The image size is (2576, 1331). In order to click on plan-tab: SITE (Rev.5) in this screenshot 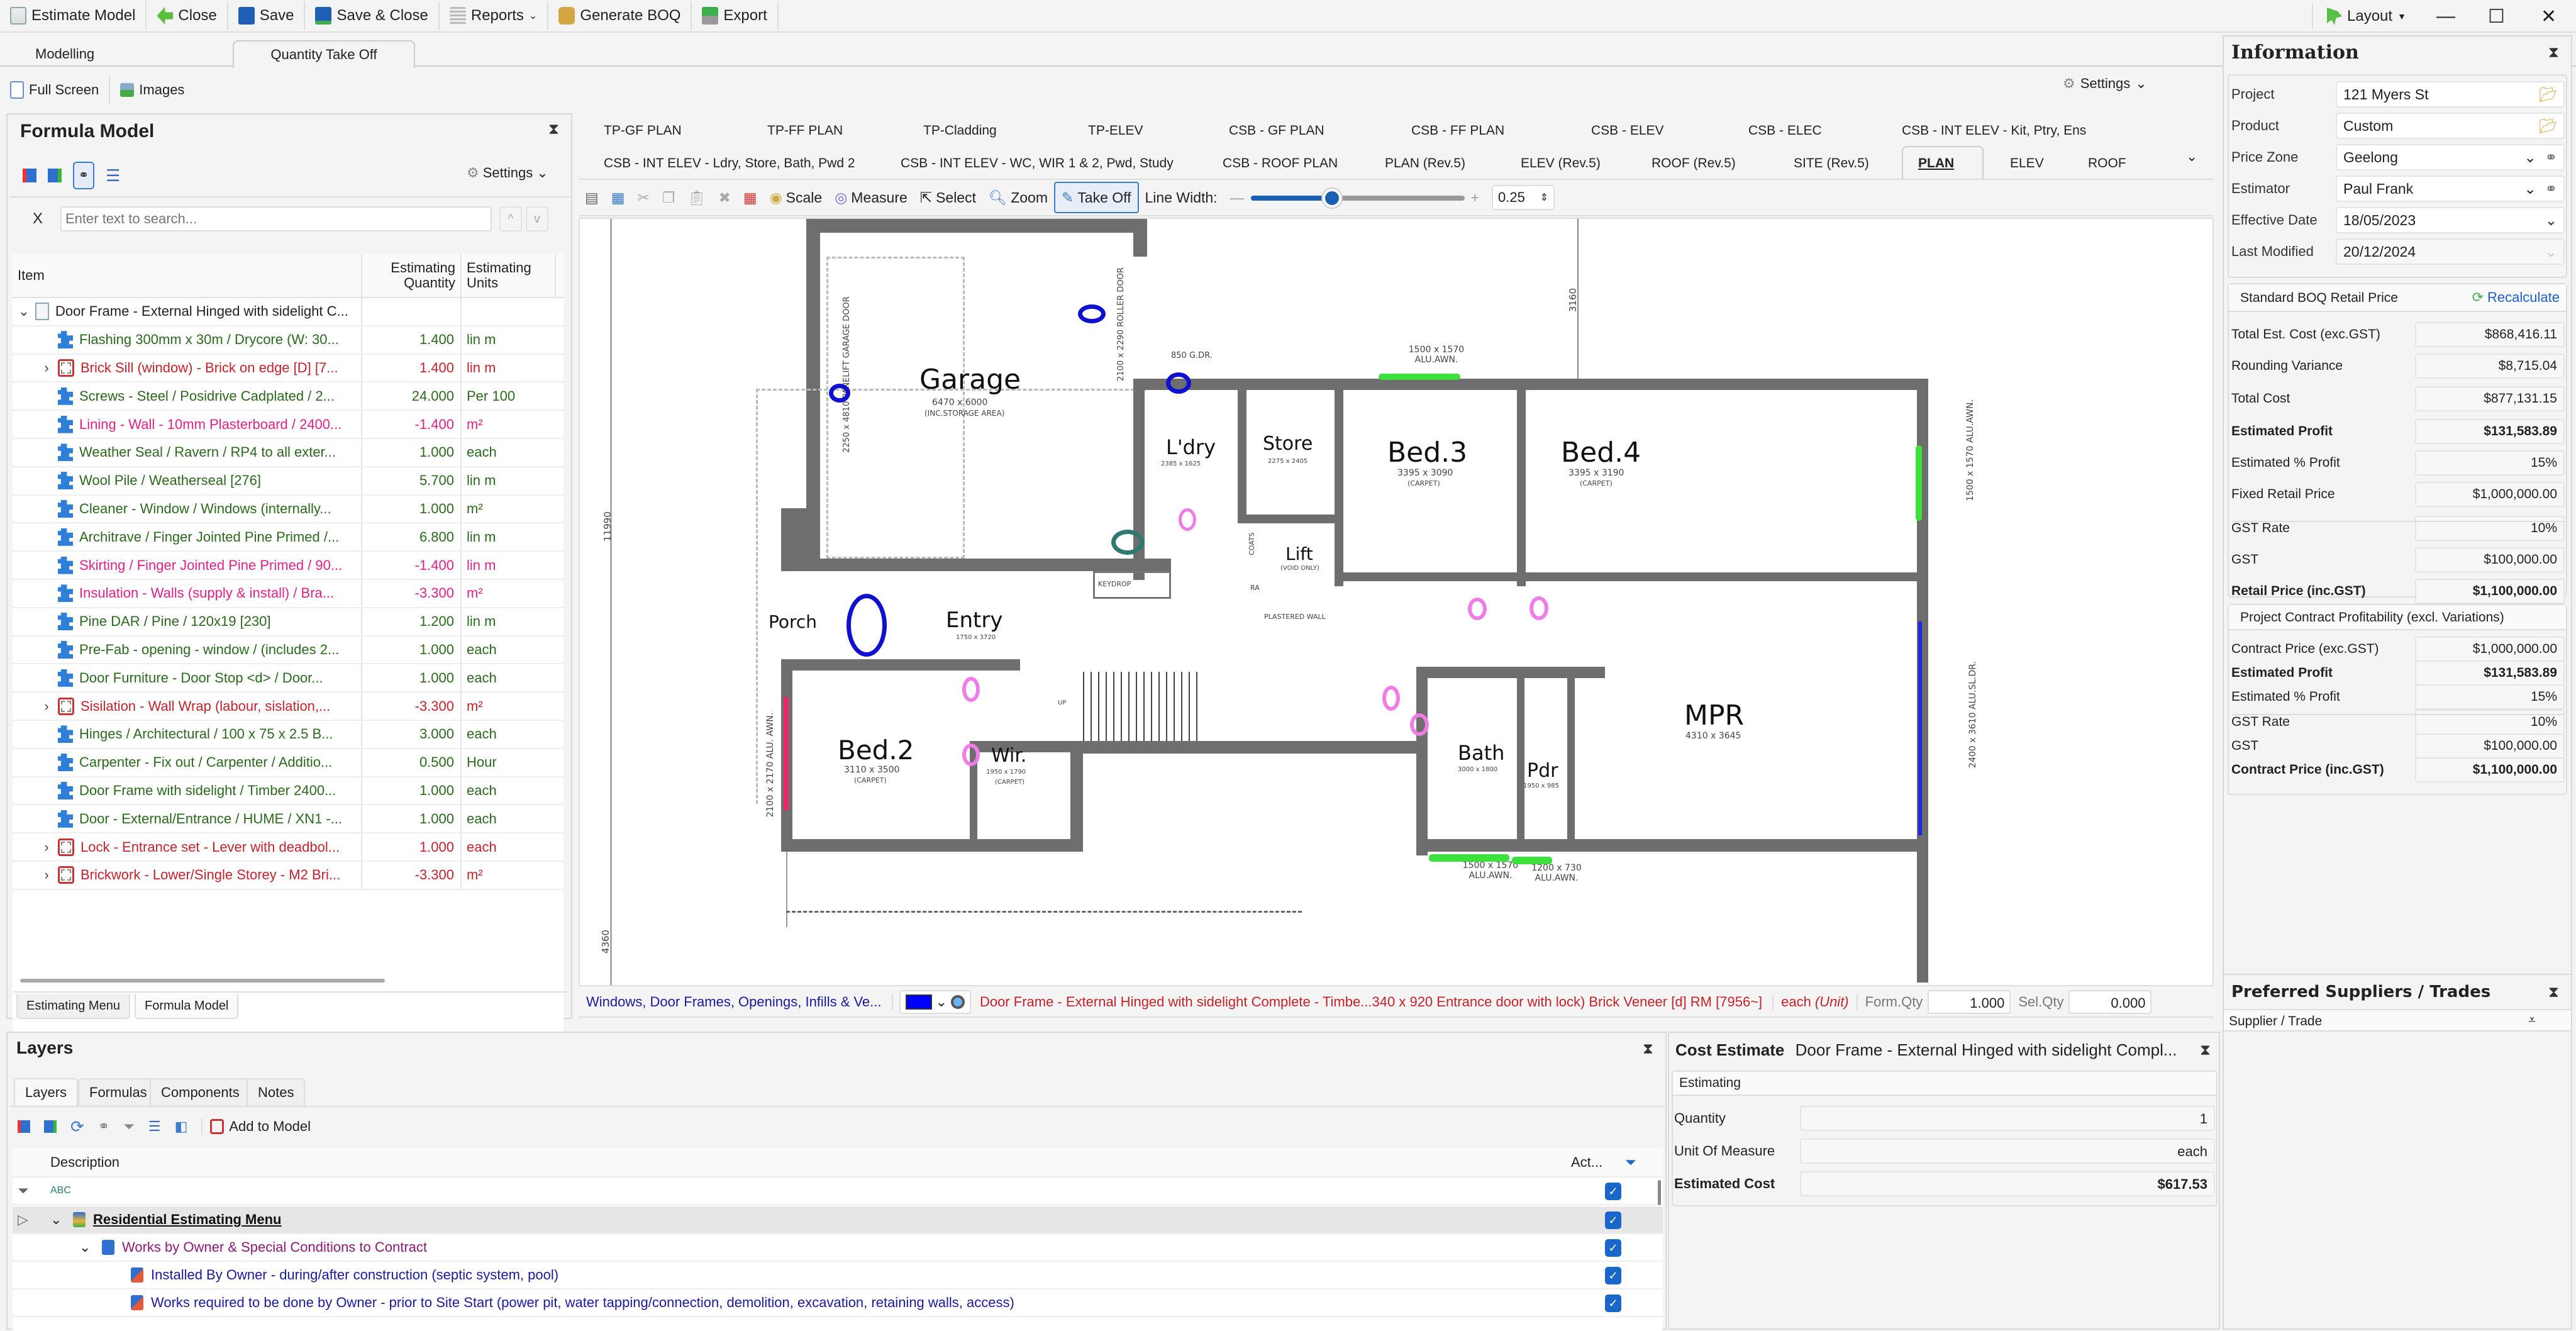, I will do `click(1831, 163)`.